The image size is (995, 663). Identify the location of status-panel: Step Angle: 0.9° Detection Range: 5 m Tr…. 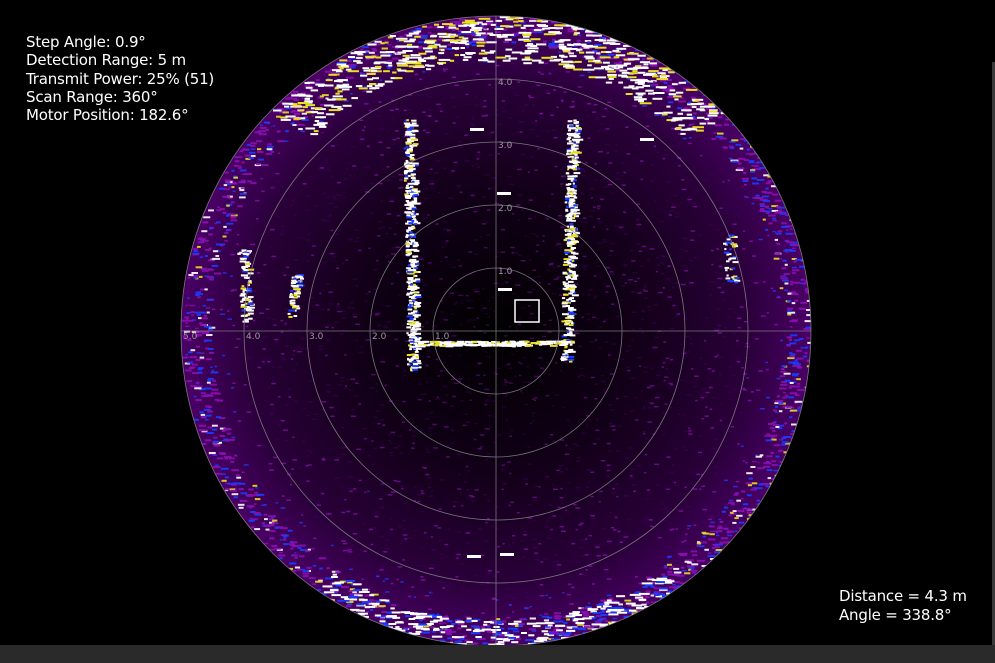
(120, 78).